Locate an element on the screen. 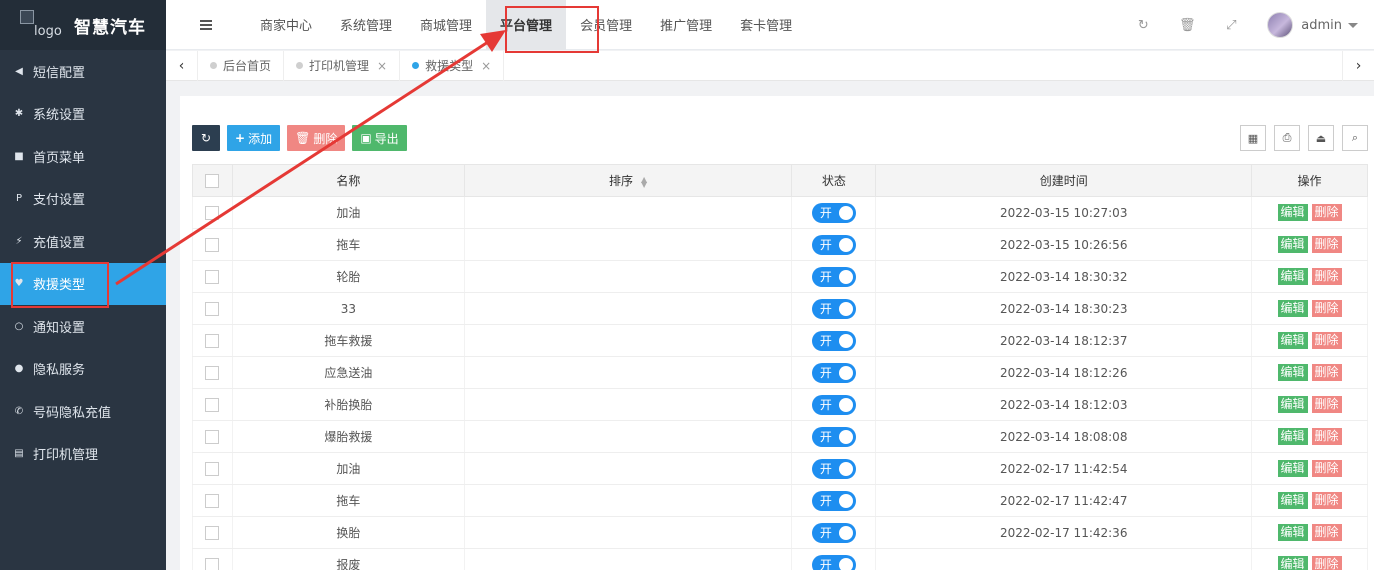  sidebar-item: ✆ 号码隐私充值 is located at coordinates (83, 411).